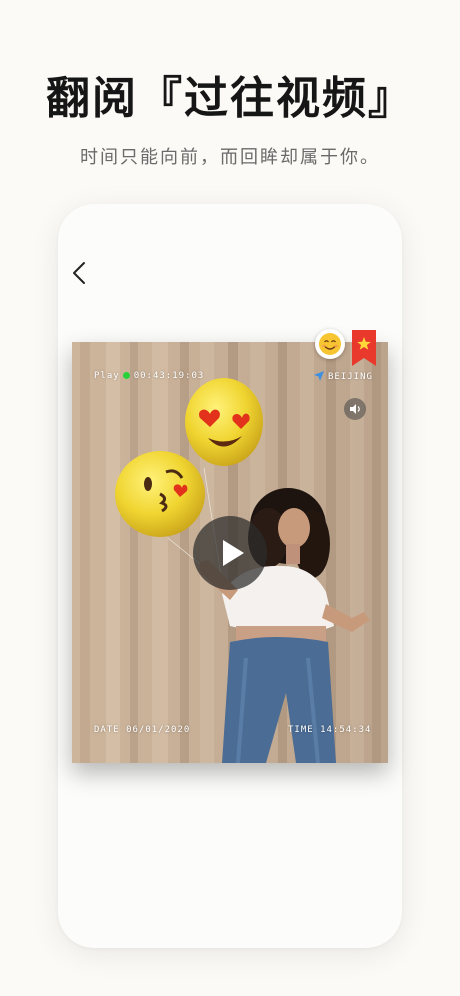  I want to click on favorite-bookmark-button, so click(364, 348).